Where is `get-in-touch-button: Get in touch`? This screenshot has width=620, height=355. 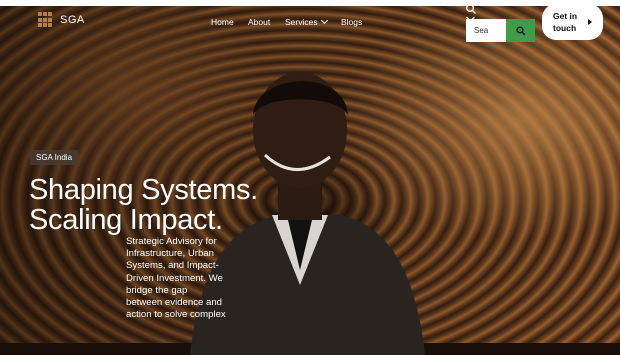 get-in-touch-button: Get in touch is located at coordinates (572, 22).